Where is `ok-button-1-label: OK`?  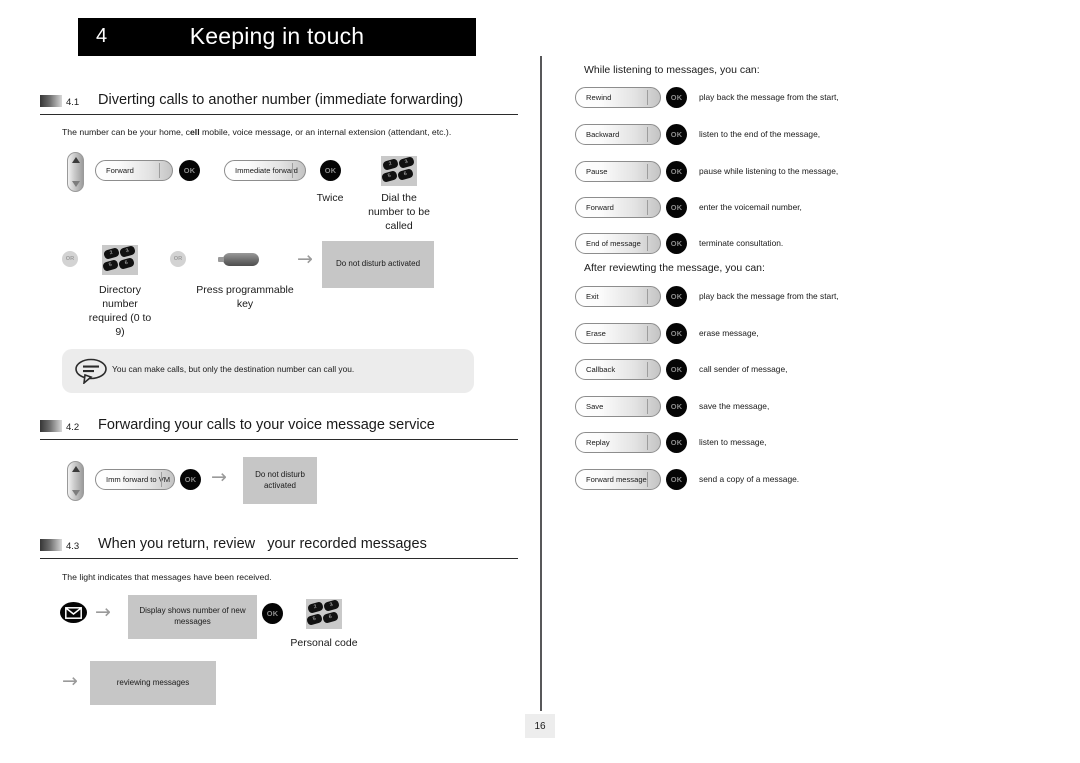
ok-button-1-label: OK is located at coordinates (189, 170).